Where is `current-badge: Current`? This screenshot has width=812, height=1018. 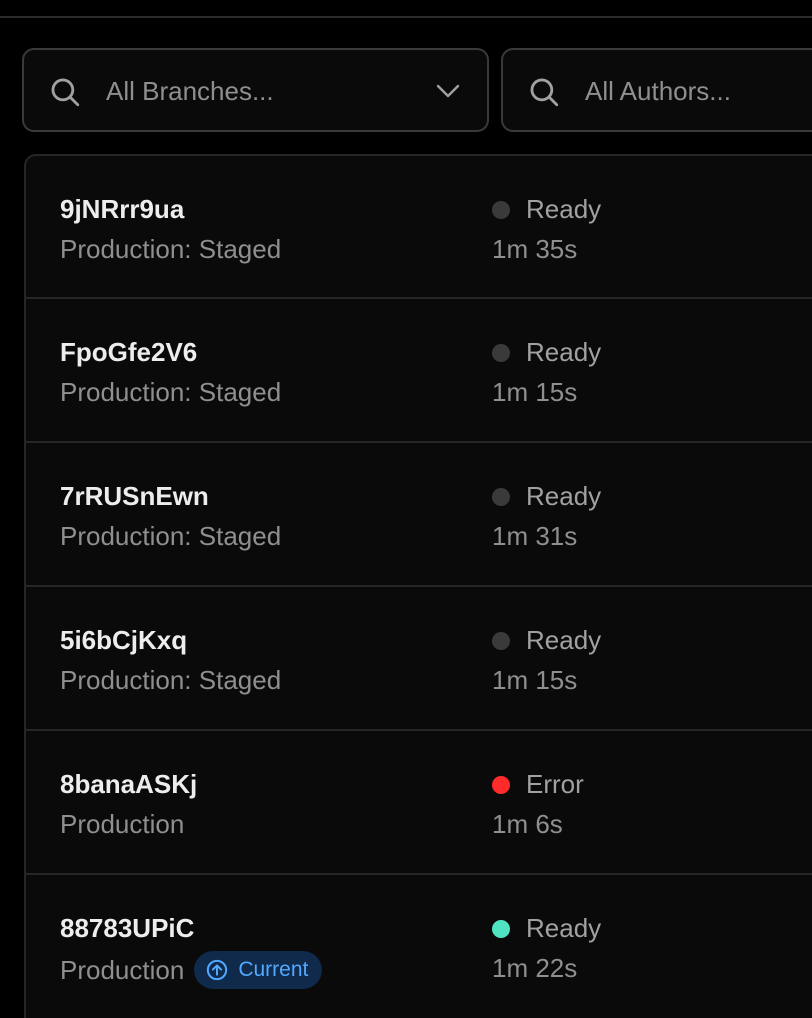
current-badge: Current is located at coordinates (258, 970).